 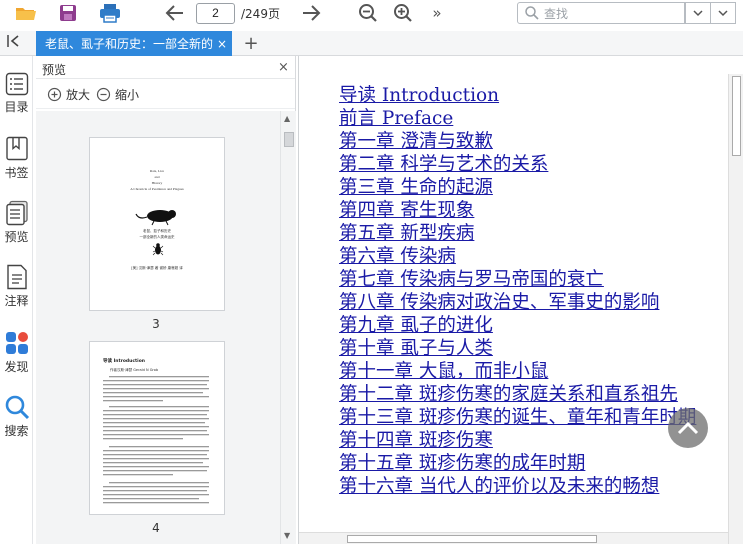 I want to click on toc-link: 第十章 虱子与人类, so click(x=517, y=348).